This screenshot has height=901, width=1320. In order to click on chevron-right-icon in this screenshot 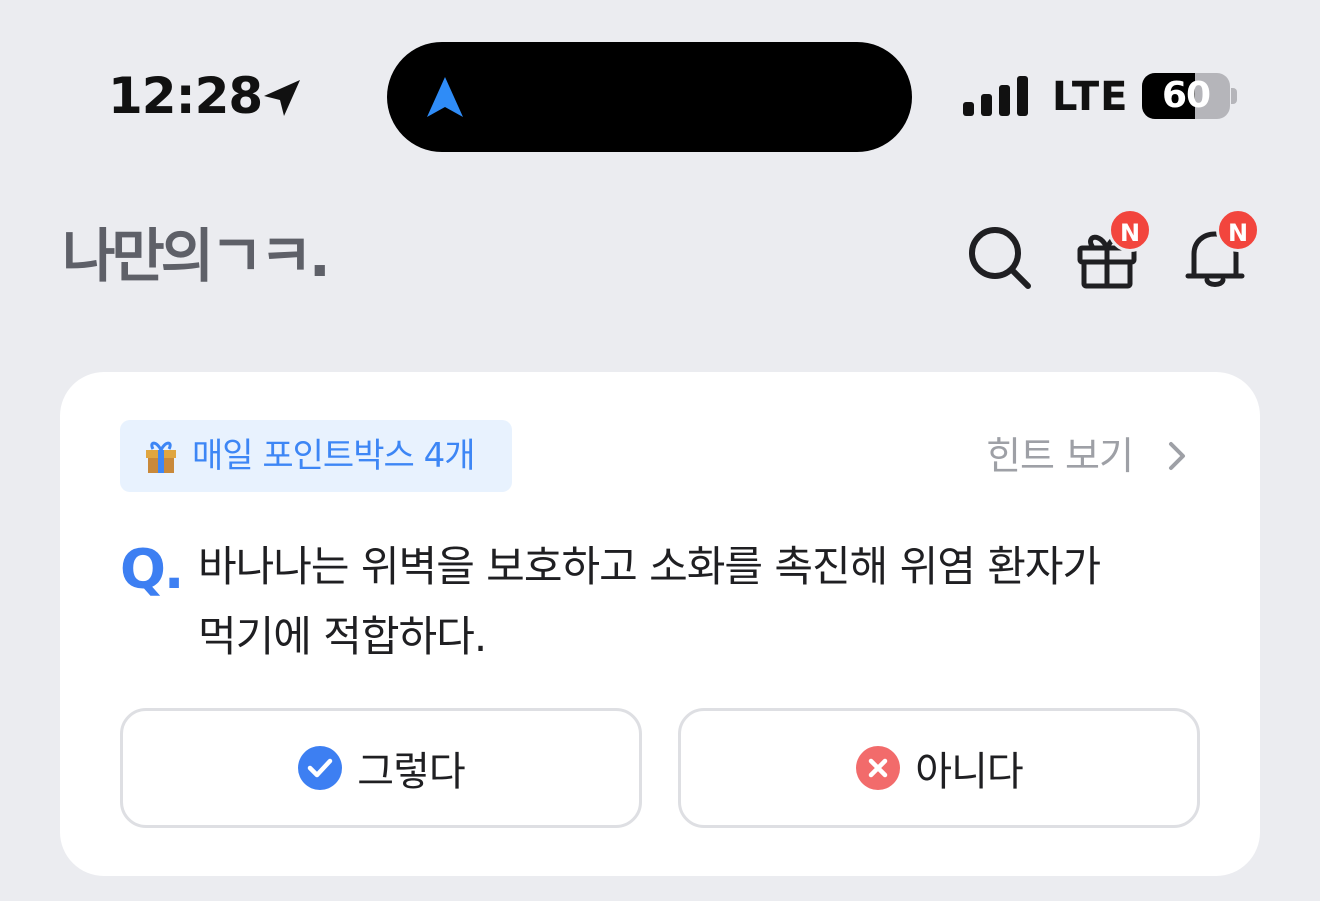, I will do `click(1177, 456)`.